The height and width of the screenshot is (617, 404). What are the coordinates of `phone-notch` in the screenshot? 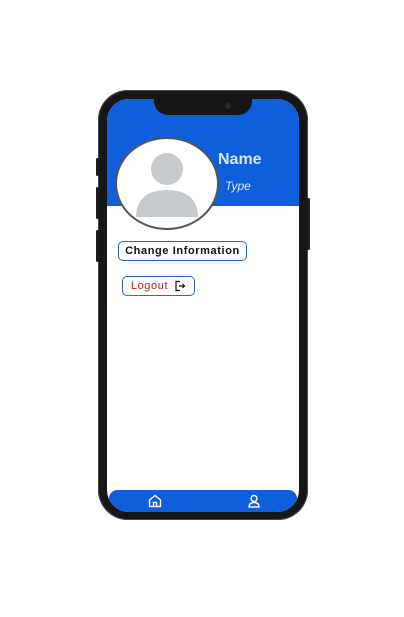 It's located at (203, 107).